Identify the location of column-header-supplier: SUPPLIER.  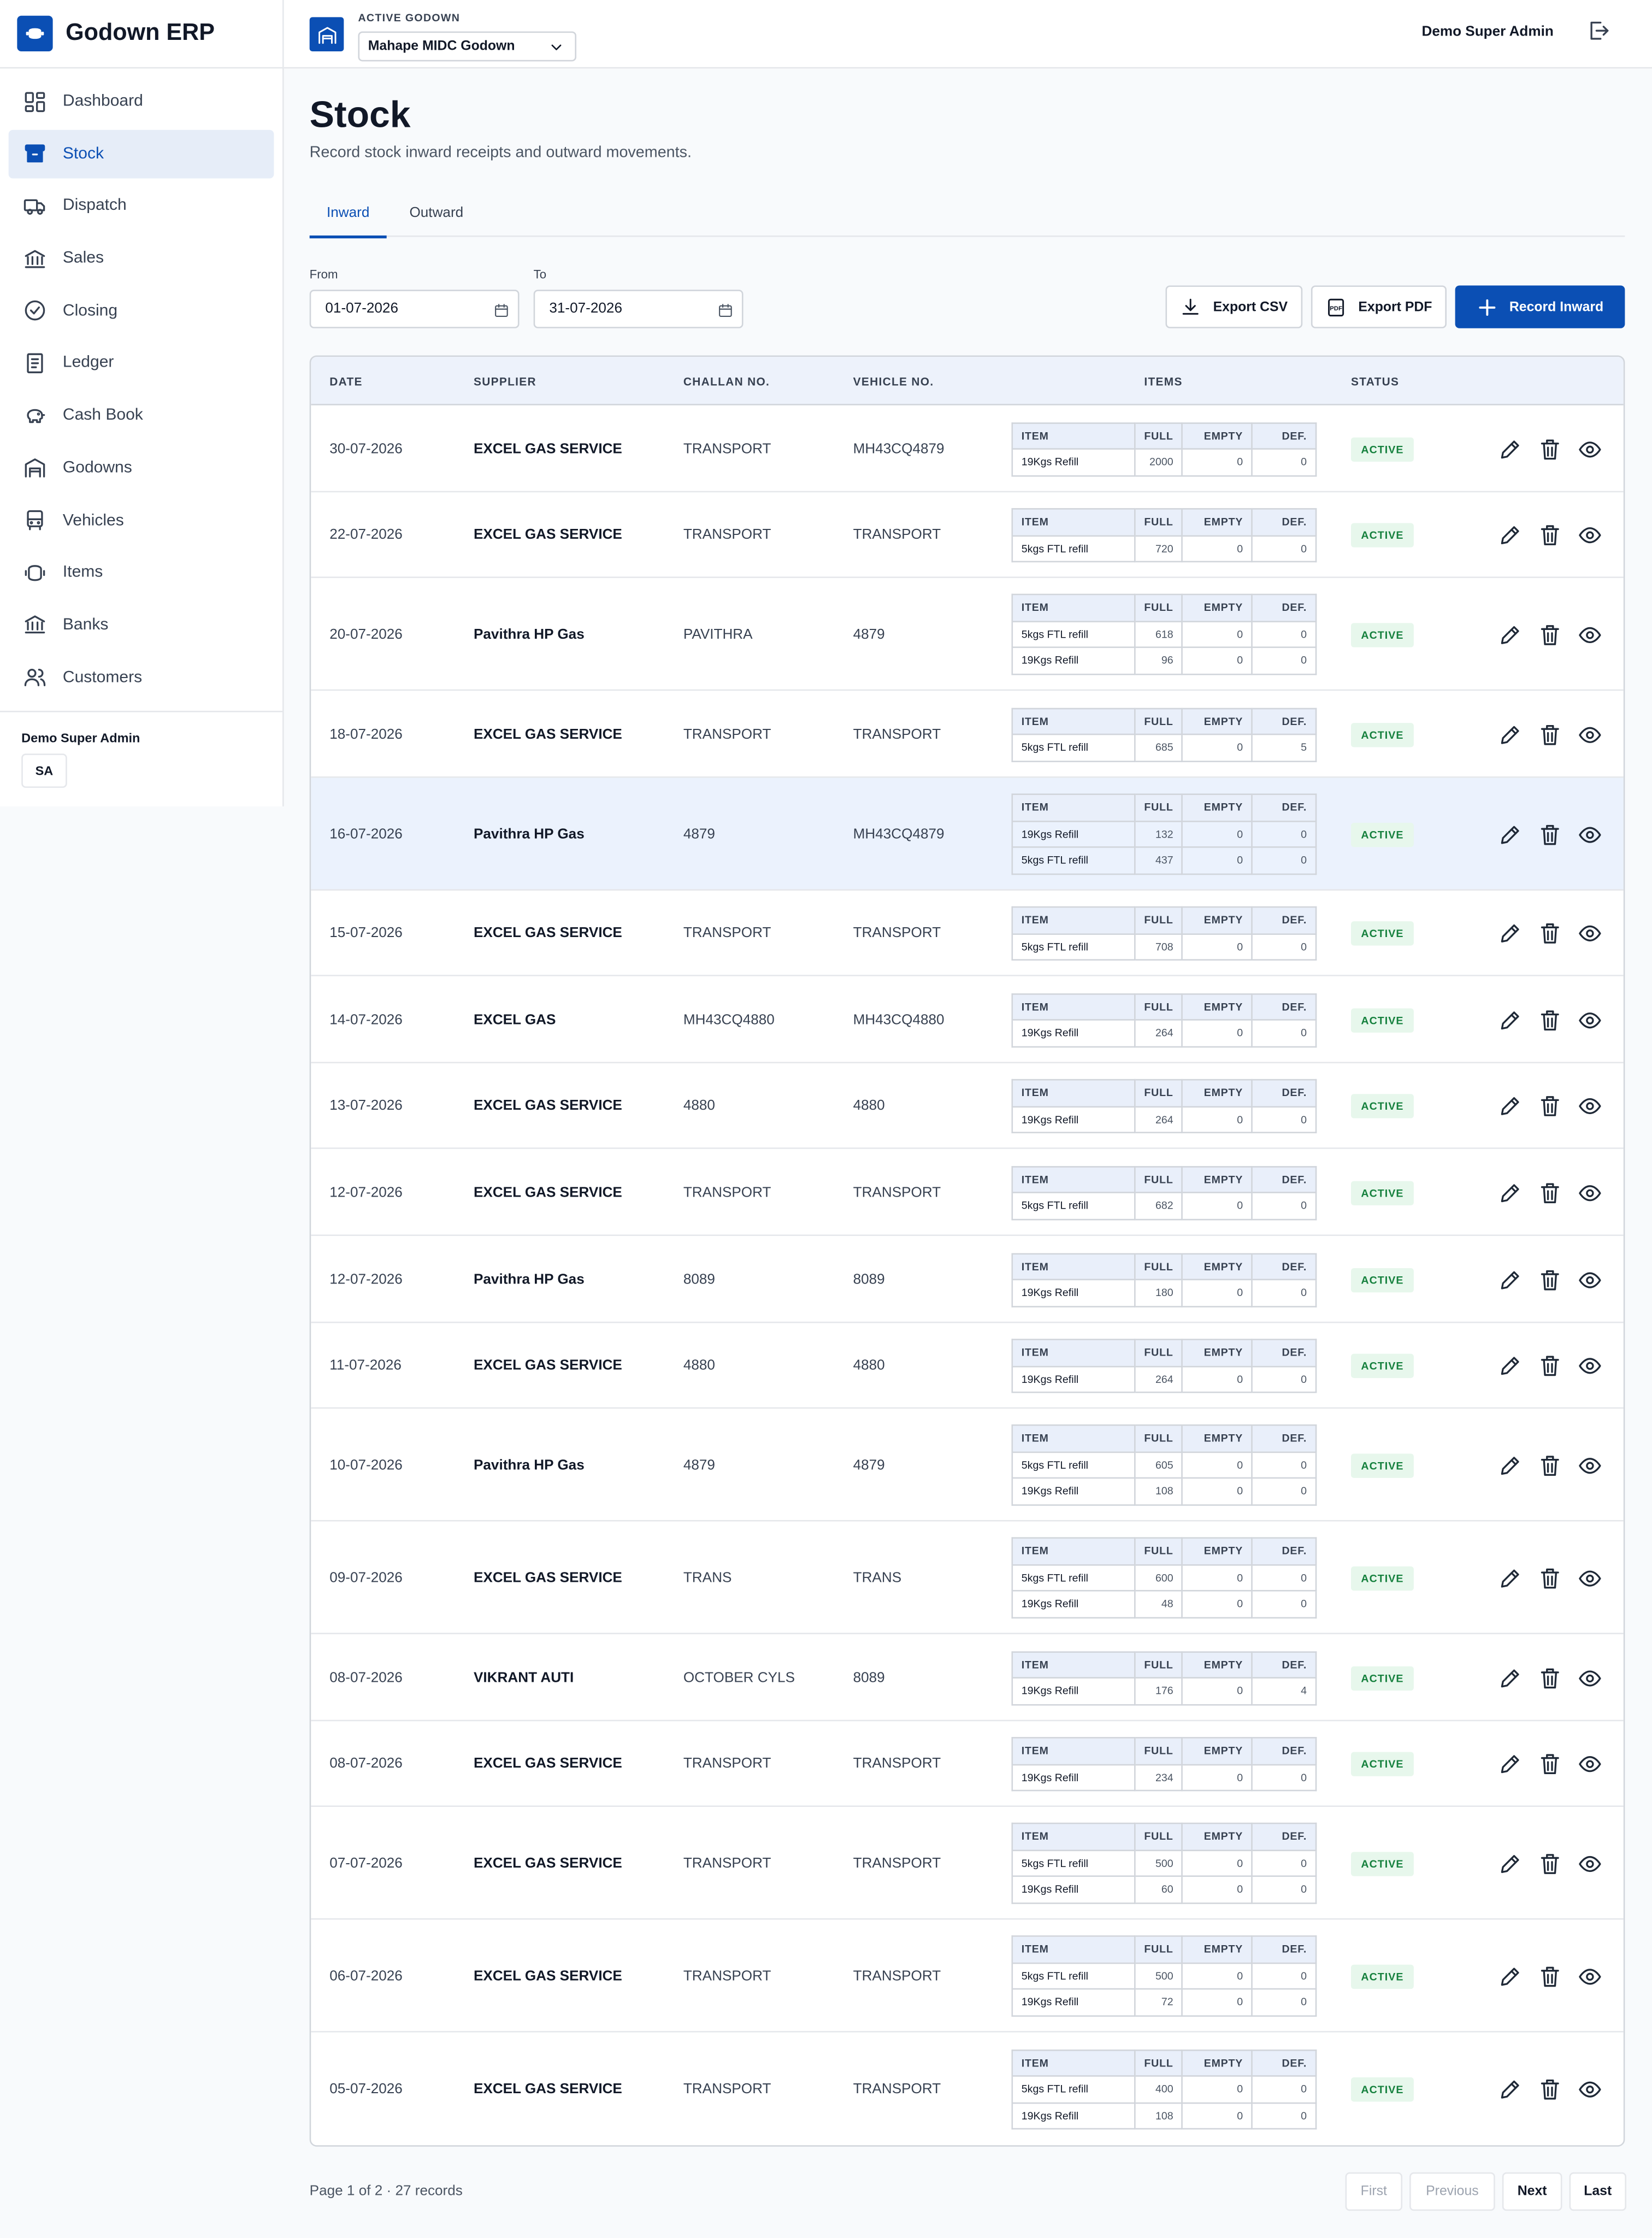
(505, 381).